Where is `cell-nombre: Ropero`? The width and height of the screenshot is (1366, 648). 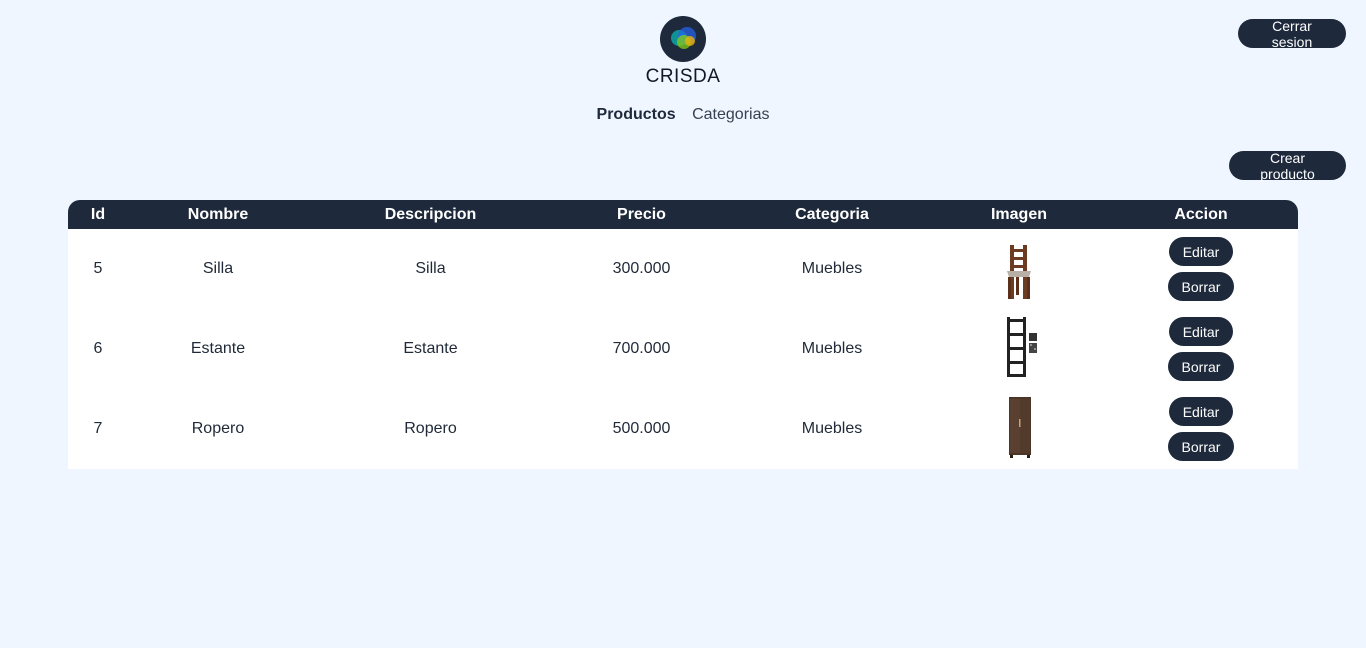
cell-nombre: Ropero is located at coordinates (218, 429).